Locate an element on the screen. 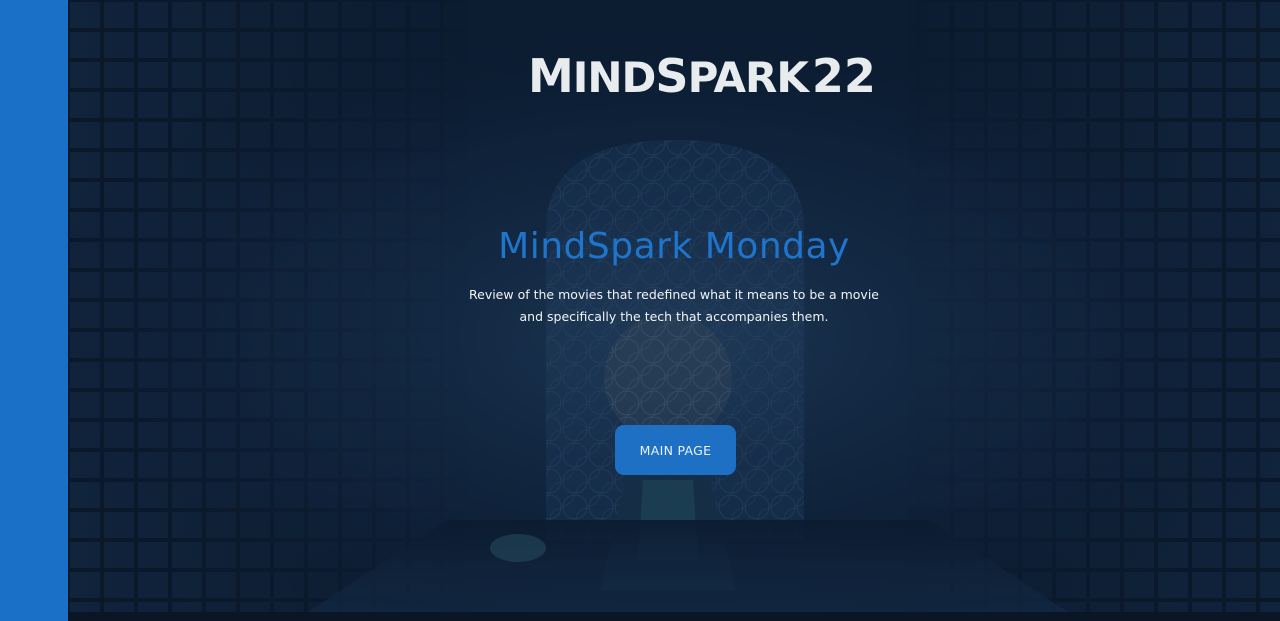 Image resolution: width=1280 pixels, height=621 pixels. left-accent-bar is located at coordinates (34, 310).